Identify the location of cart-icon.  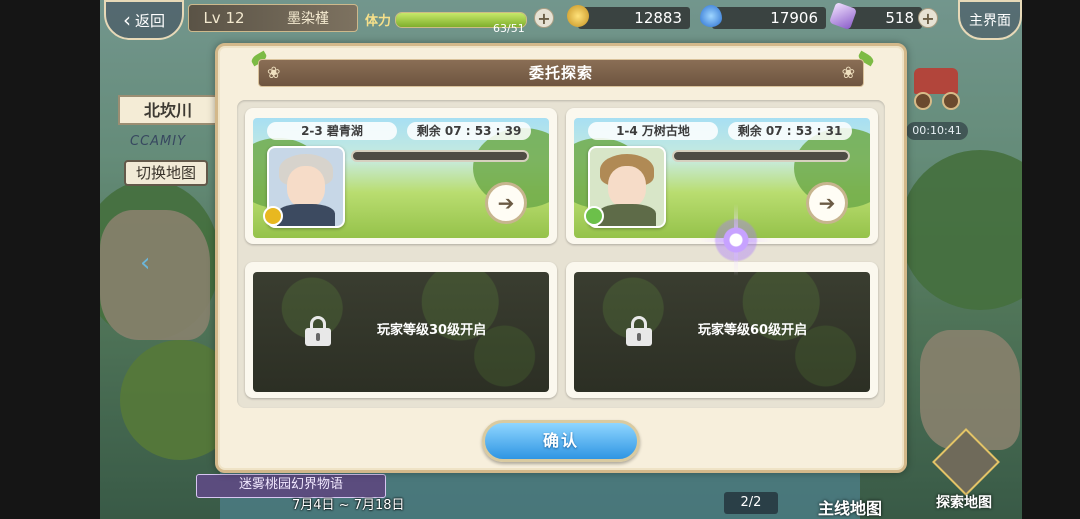
(936, 84).